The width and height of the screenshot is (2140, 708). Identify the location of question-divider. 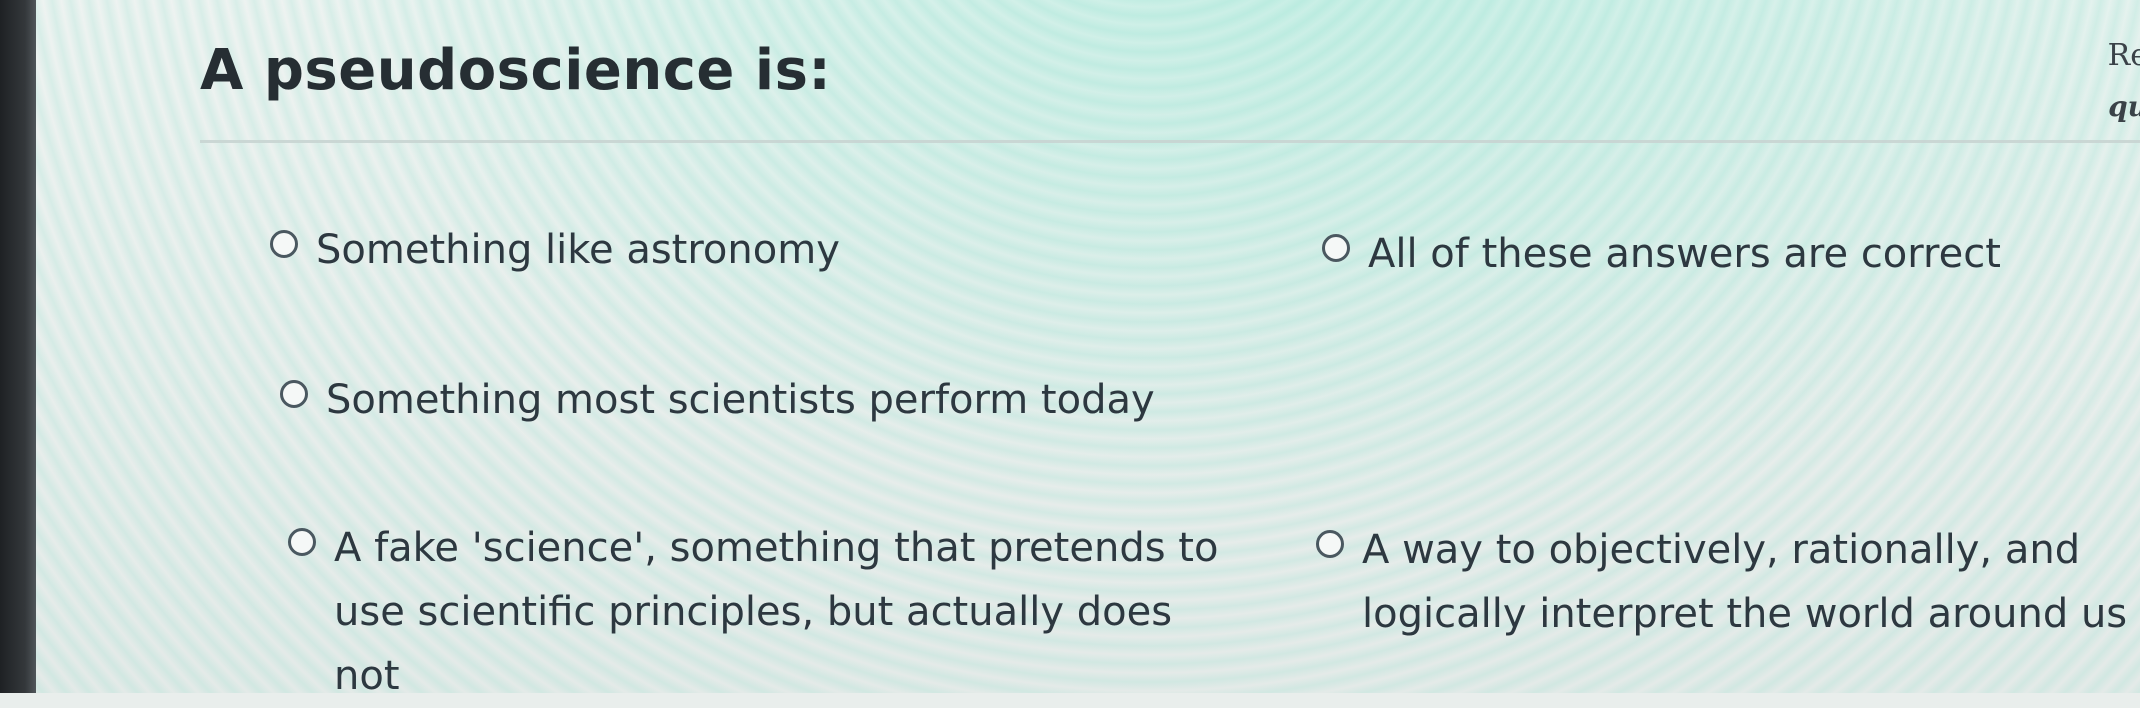
(1170, 141).